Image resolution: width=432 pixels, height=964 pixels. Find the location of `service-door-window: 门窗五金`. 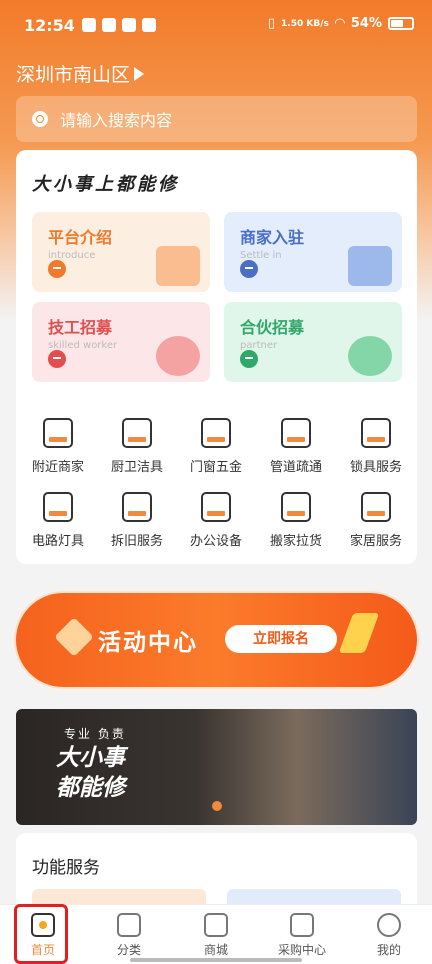

service-door-window: 门窗五金 is located at coordinates (216, 446).